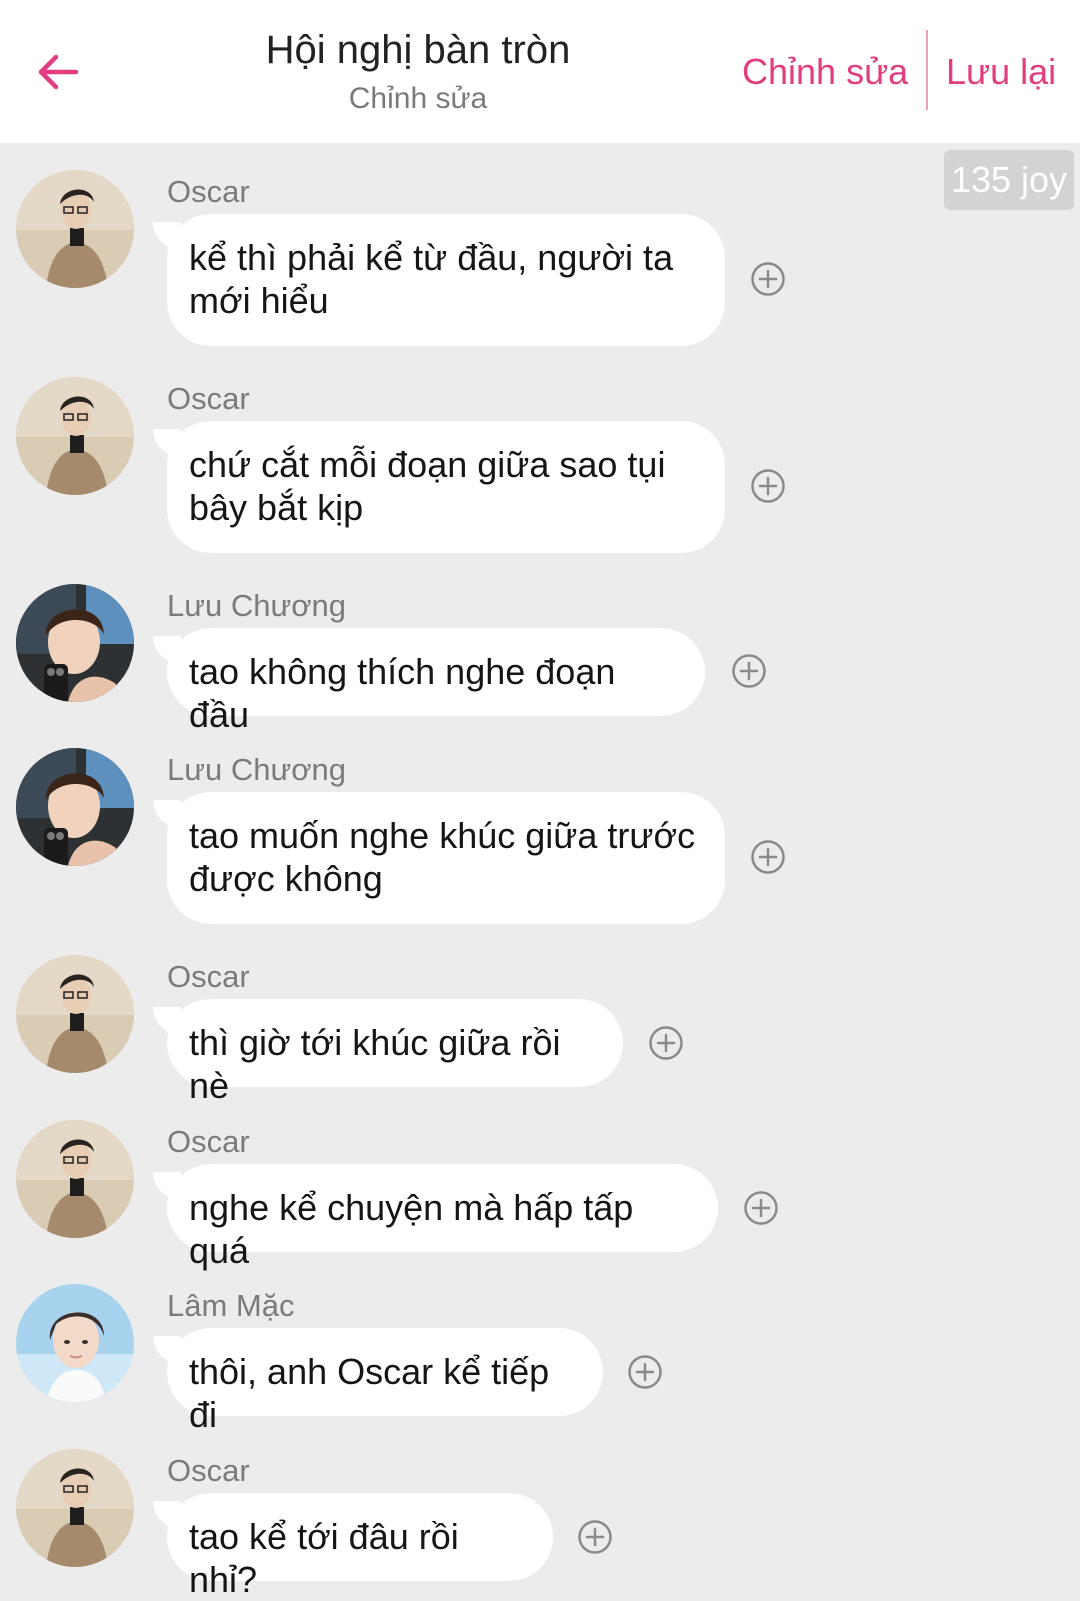  Describe the element at coordinates (1001, 72) in the screenshot. I see `save-button: Lưu lại` at that location.